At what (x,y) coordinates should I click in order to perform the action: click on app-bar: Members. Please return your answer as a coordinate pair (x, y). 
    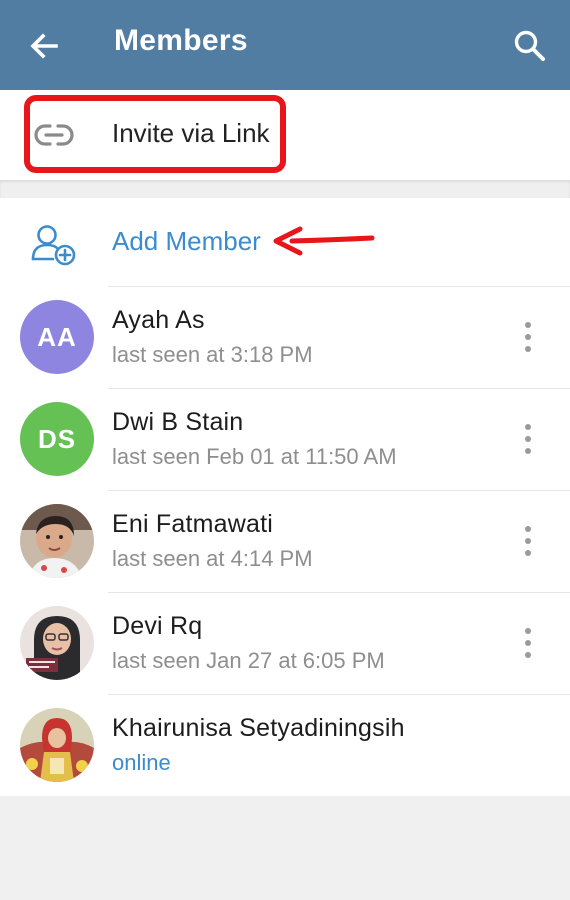
    Looking at the image, I should click on (285, 45).